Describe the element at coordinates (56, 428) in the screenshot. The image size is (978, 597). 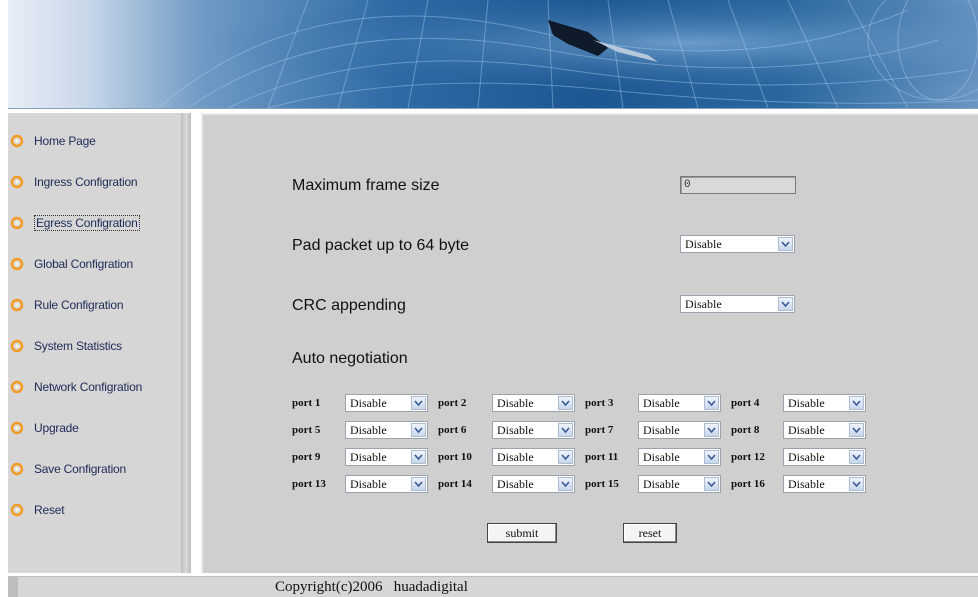
I see `sidebar-item-label: Upgrade` at that location.